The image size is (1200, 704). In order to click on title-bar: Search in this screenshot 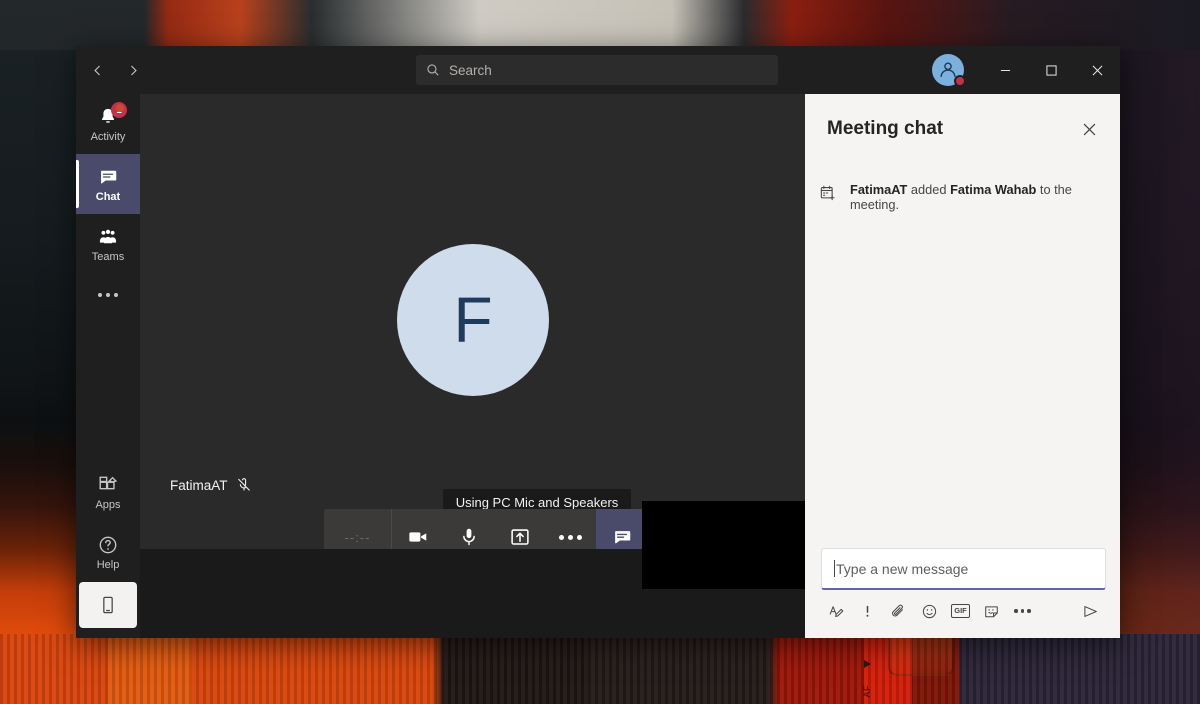, I will do `click(598, 70)`.